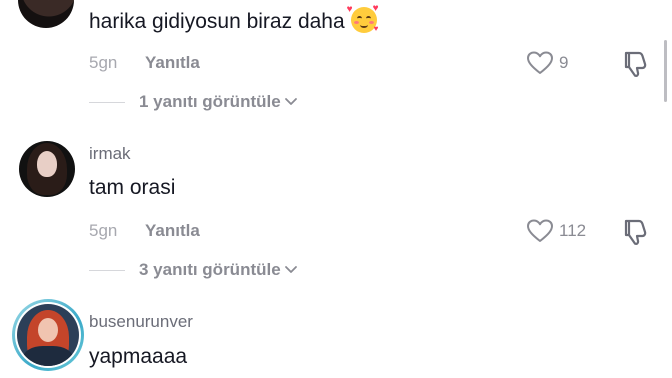 Image resolution: width=672 pixels, height=378 pixels. I want to click on like-button: 9, so click(547, 63).